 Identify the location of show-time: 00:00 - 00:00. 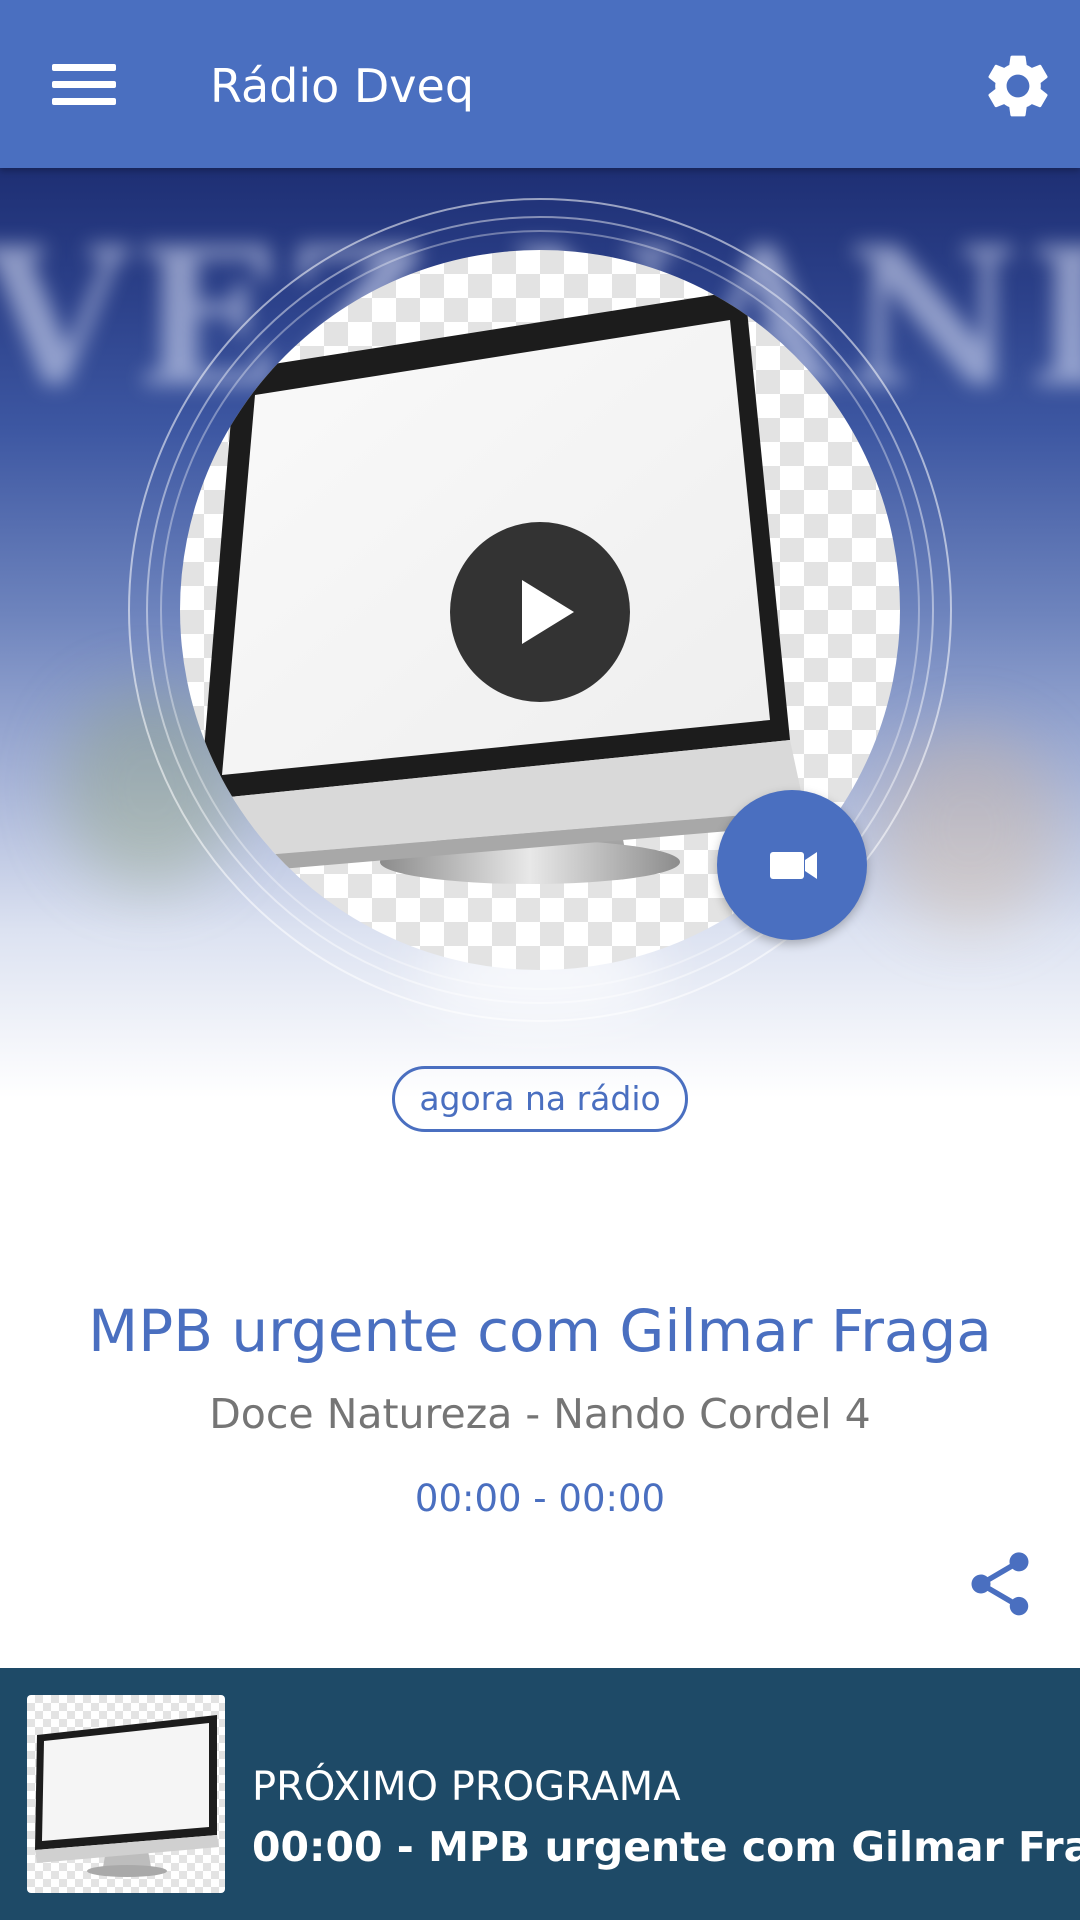
(540, 1498).